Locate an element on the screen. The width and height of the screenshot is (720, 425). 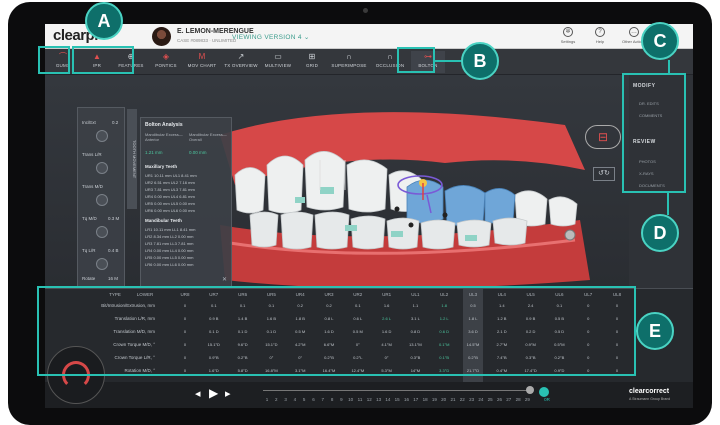
multiview-icon: ▭ is located at coordinates (278, 56).